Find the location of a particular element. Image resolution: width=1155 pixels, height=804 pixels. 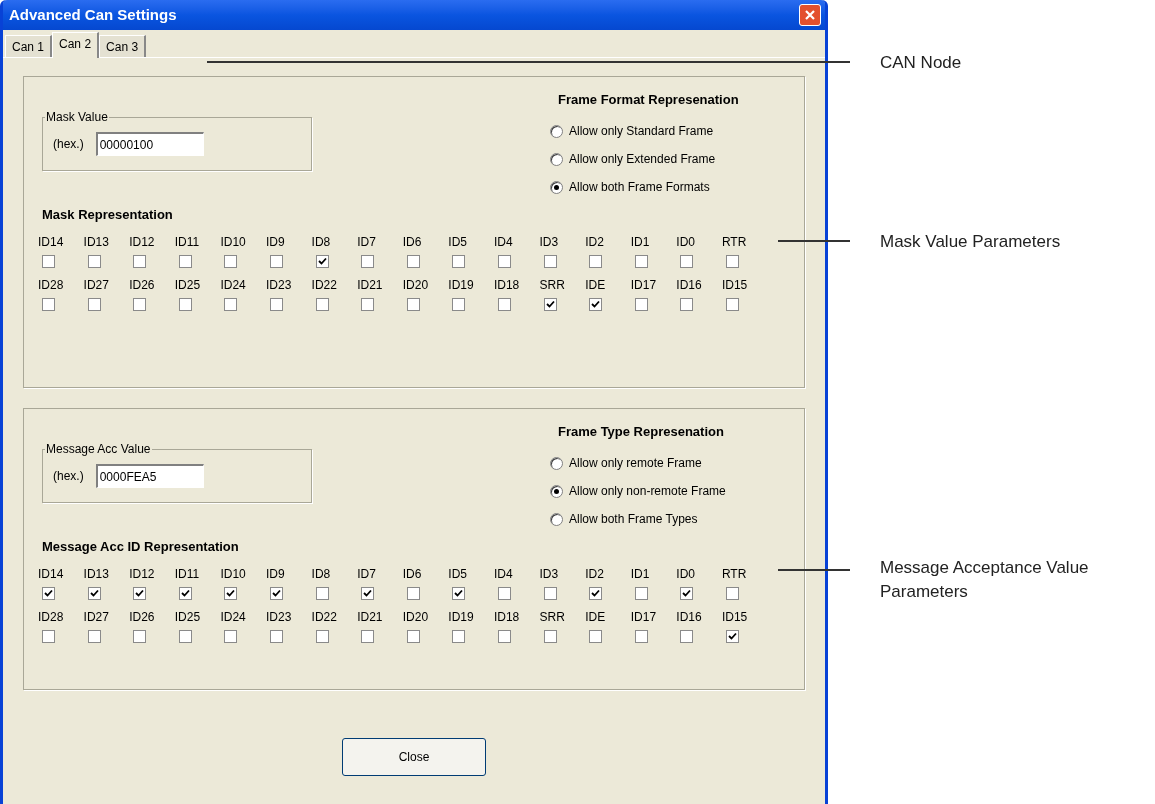

bit-label: ID9 is located at coordinates (275, 573).